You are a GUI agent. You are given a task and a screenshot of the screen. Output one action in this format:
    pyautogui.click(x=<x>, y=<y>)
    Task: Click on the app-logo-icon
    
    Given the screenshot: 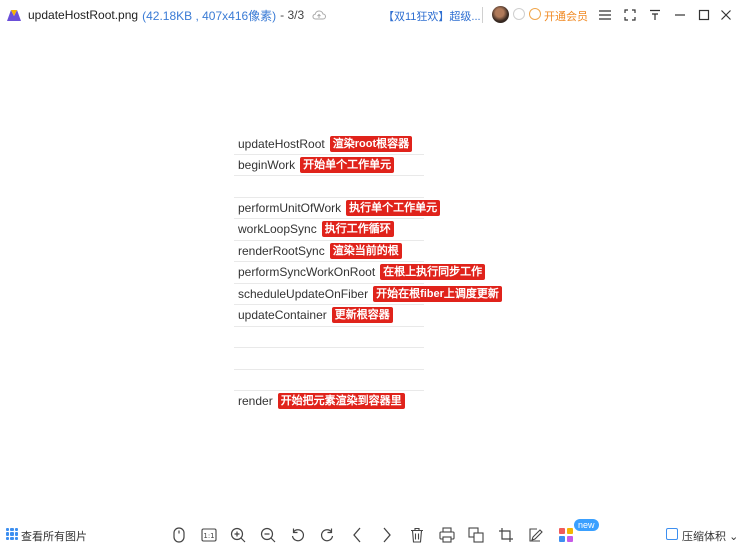 What is the action you would take?
    pyautogui.click(x=14, y=15)
    